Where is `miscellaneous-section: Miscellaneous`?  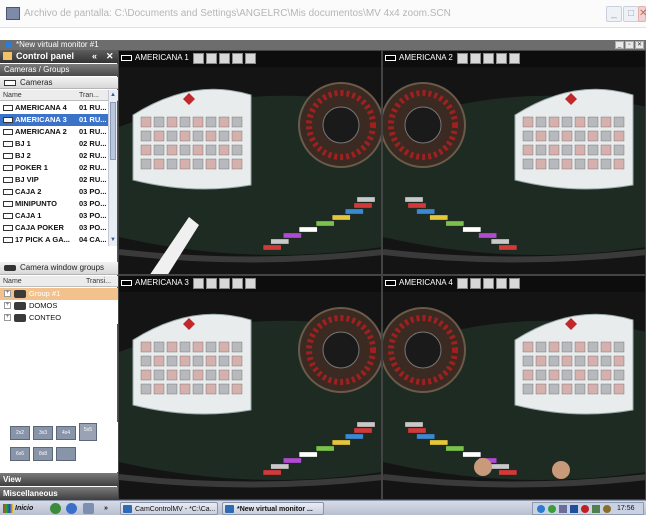
miscellaneous-section: Miscellaneous is located at coordinates (59, 493).